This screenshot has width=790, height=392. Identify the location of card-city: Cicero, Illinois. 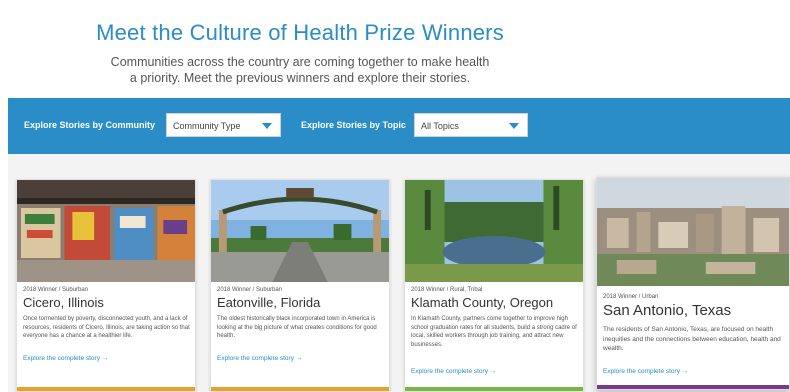
(63, 302).